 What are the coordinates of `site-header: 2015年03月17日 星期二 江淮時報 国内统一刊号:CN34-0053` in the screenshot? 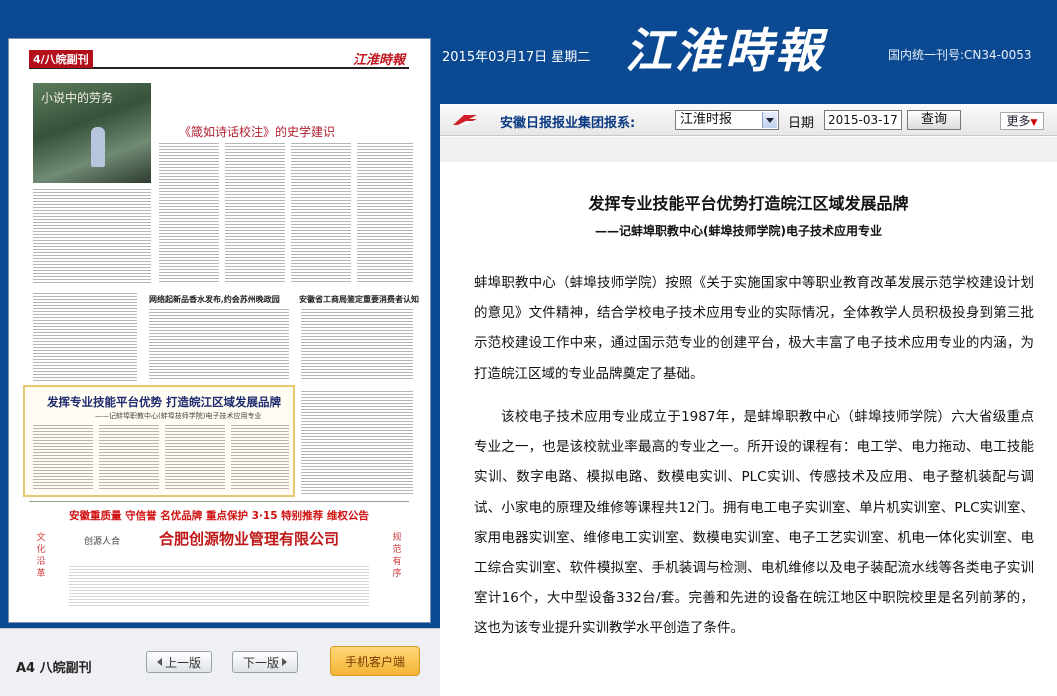 It's located at (748, 52).